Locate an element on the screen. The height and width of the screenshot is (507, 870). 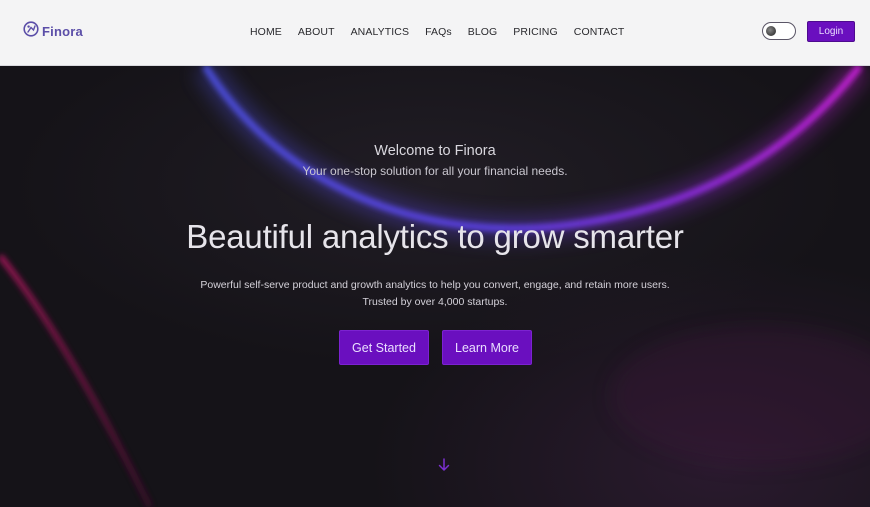
toggle-knob is located at coordinates (771, 30).